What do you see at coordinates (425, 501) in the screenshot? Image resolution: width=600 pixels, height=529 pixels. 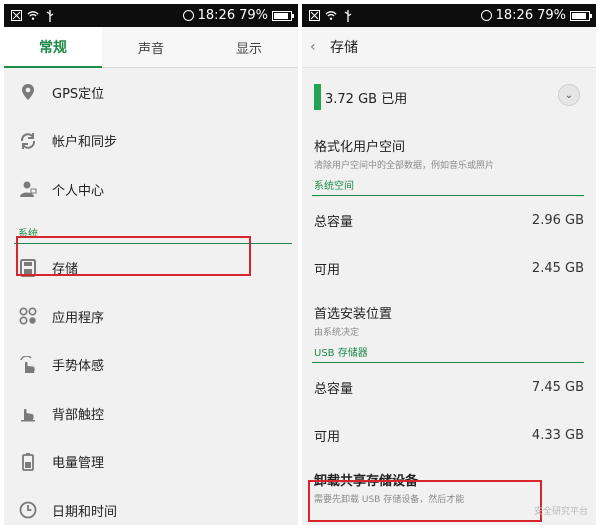 I see `unmount-highlight-box` at bounding box center [425, 501].